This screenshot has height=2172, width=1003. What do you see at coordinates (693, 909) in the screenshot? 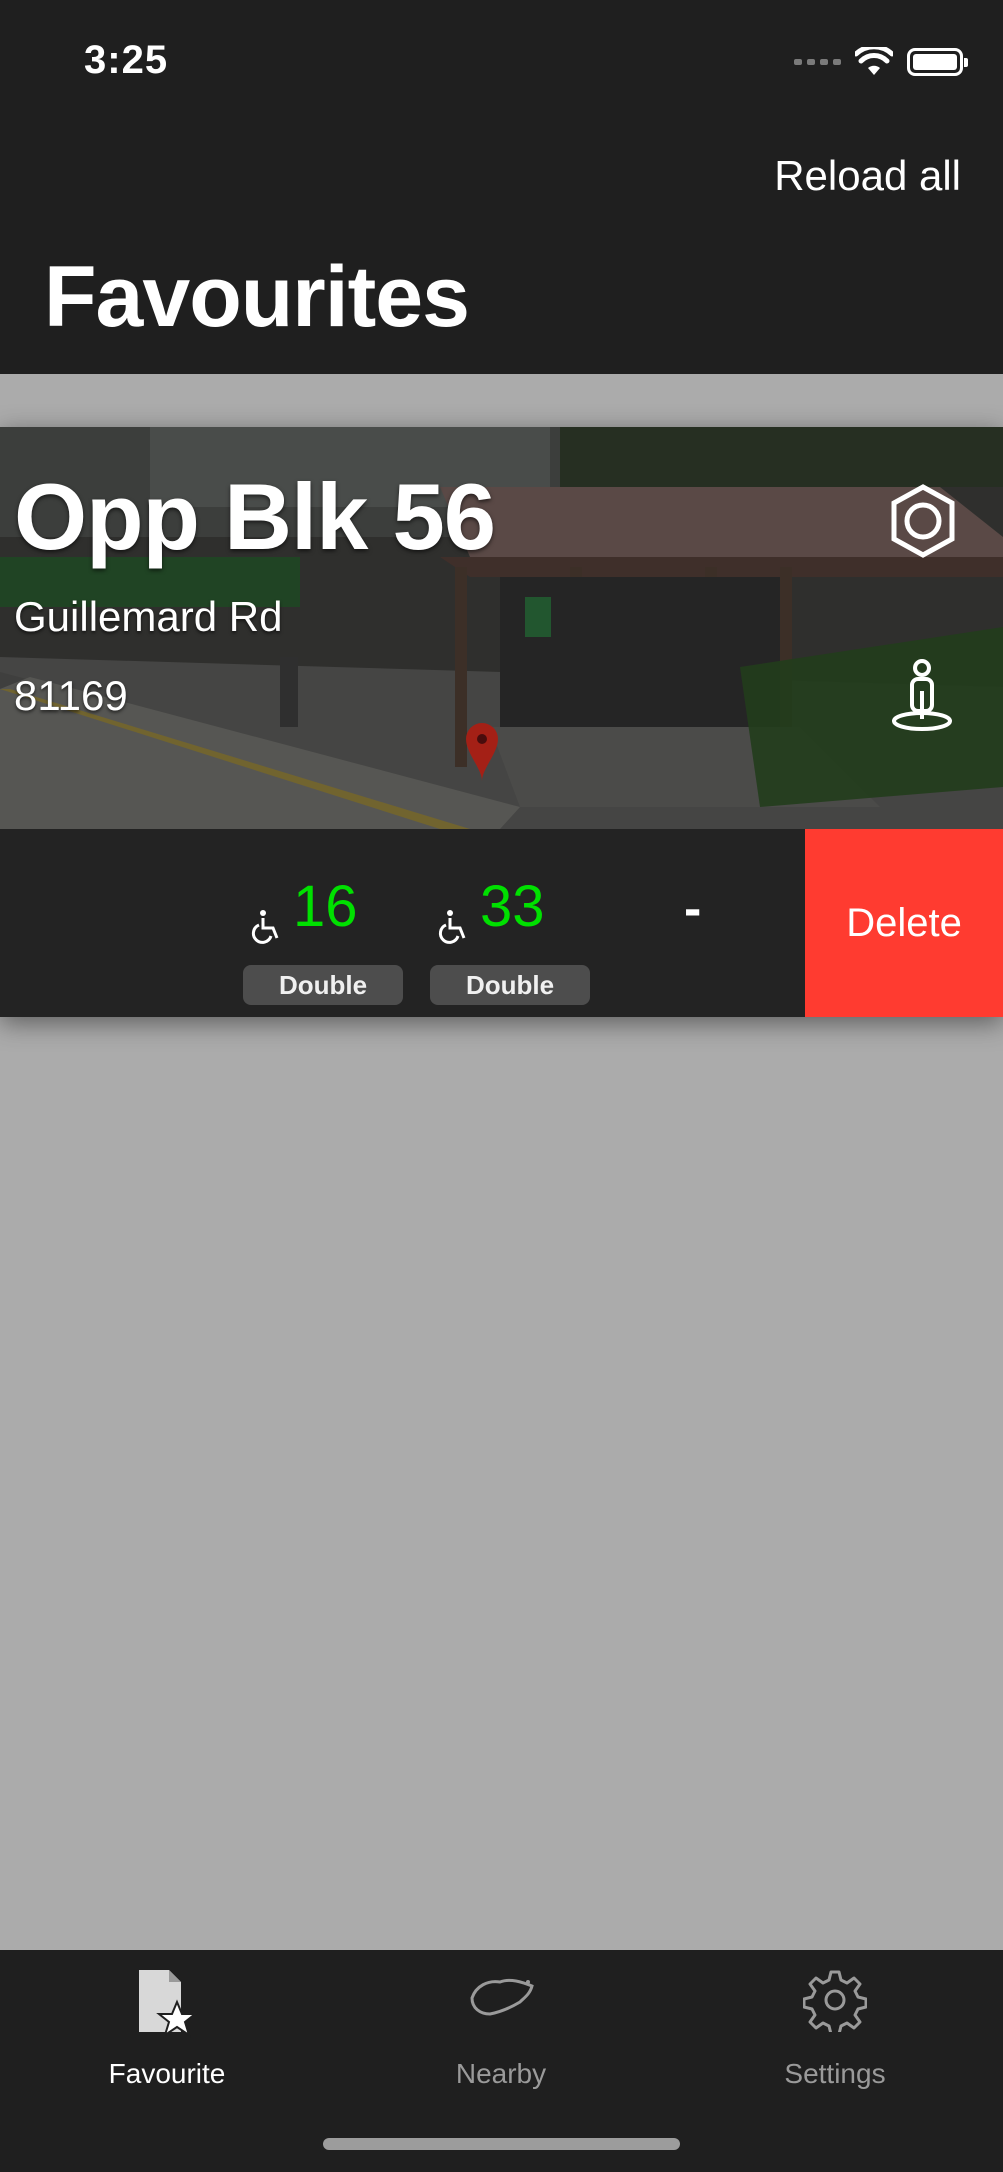
I see `empty-slot-placeholder: -` at bounding box center [693, 909].